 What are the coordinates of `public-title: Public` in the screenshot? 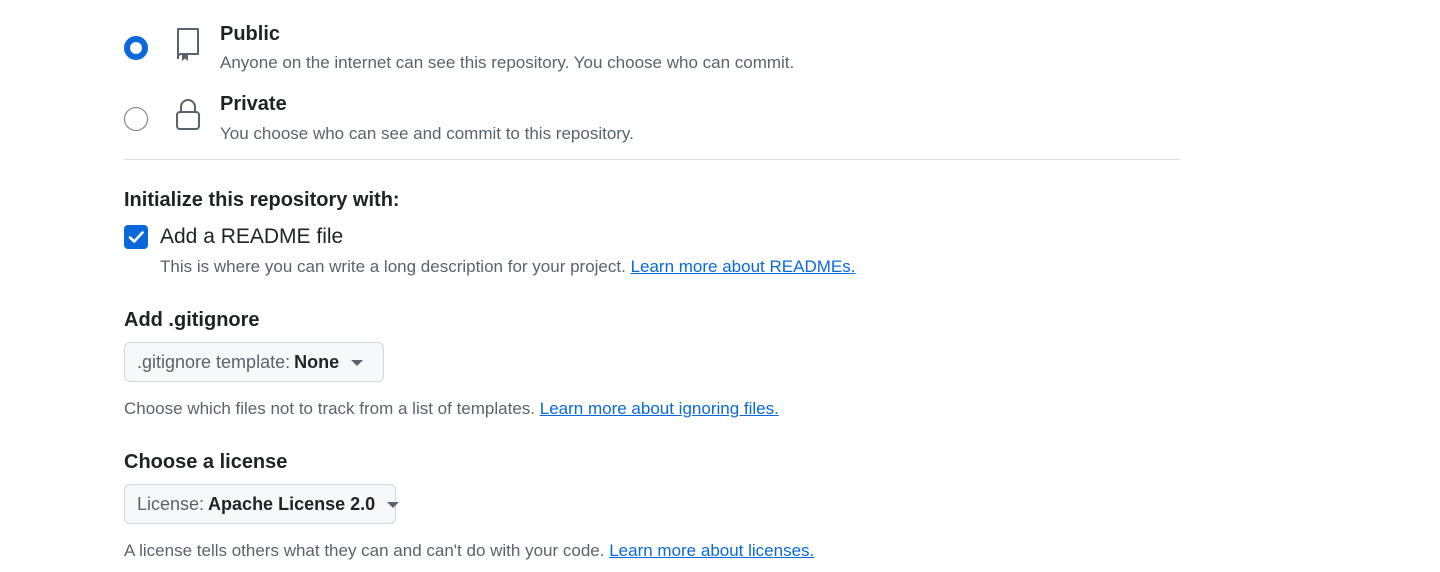 It's located at (250, 34).